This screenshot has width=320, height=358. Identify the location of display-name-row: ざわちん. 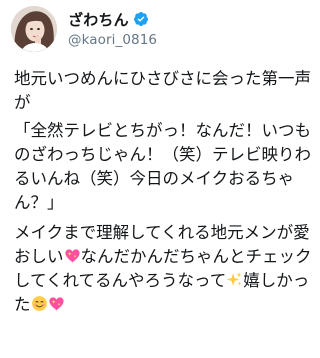
(112, 19).